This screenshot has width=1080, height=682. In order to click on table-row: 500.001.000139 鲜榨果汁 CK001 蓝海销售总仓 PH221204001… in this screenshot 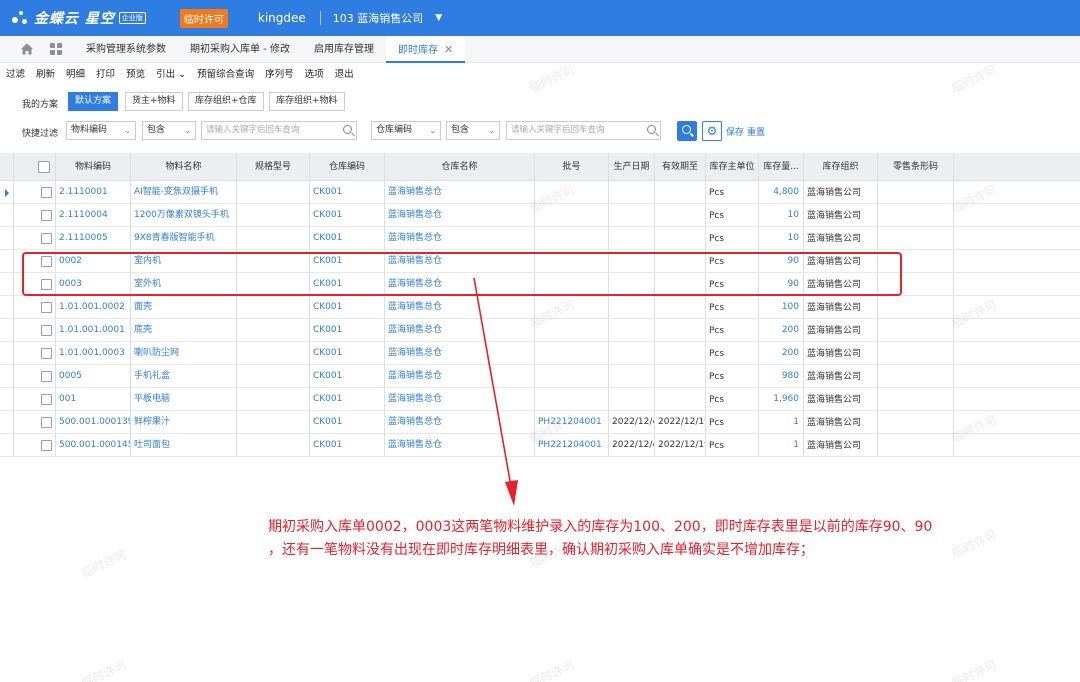, I will do `click(540, 422)`.